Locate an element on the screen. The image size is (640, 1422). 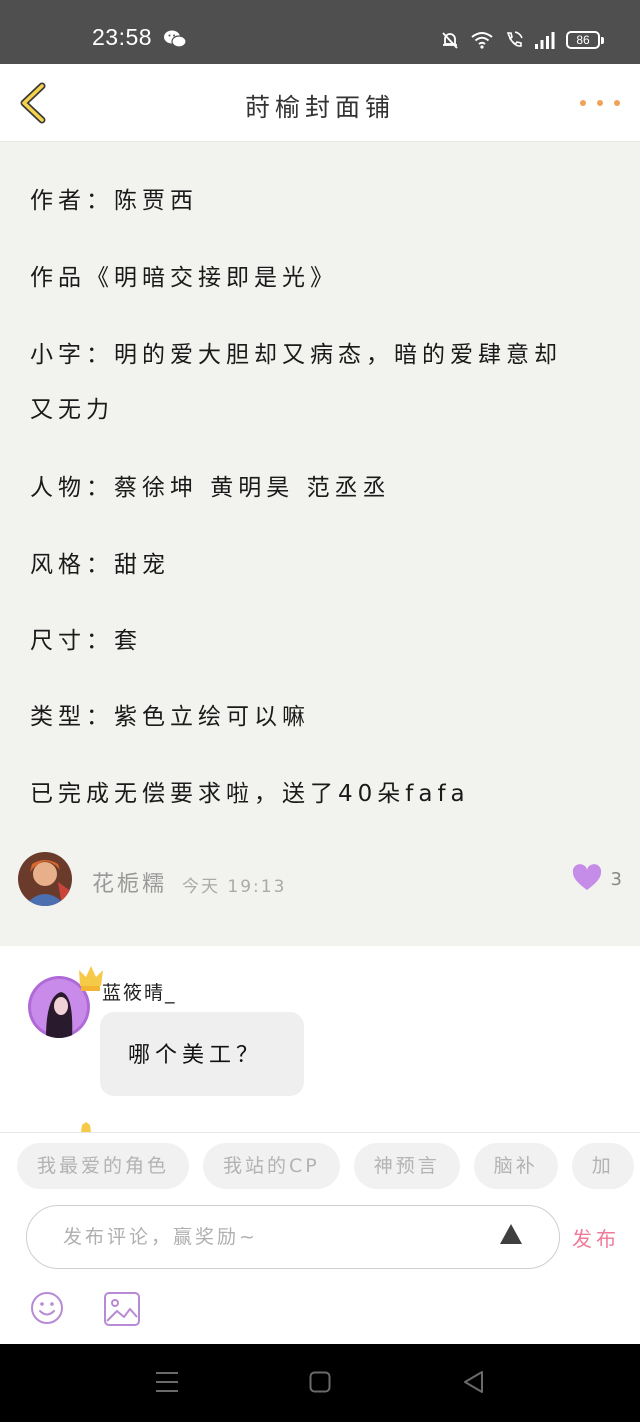
wifi-icon is located at coordinates (482, 40).